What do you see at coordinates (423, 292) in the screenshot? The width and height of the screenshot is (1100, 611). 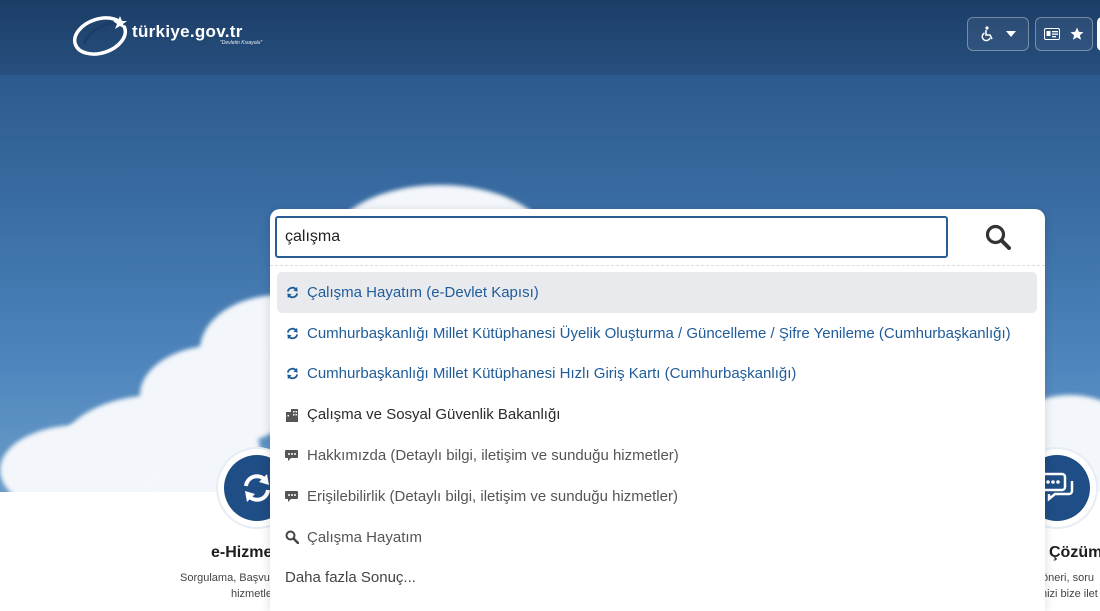 I see `suggestion-label: Çalışma Hayatım (e-Devlet Kapısı)` at bounding box center [423, 292].